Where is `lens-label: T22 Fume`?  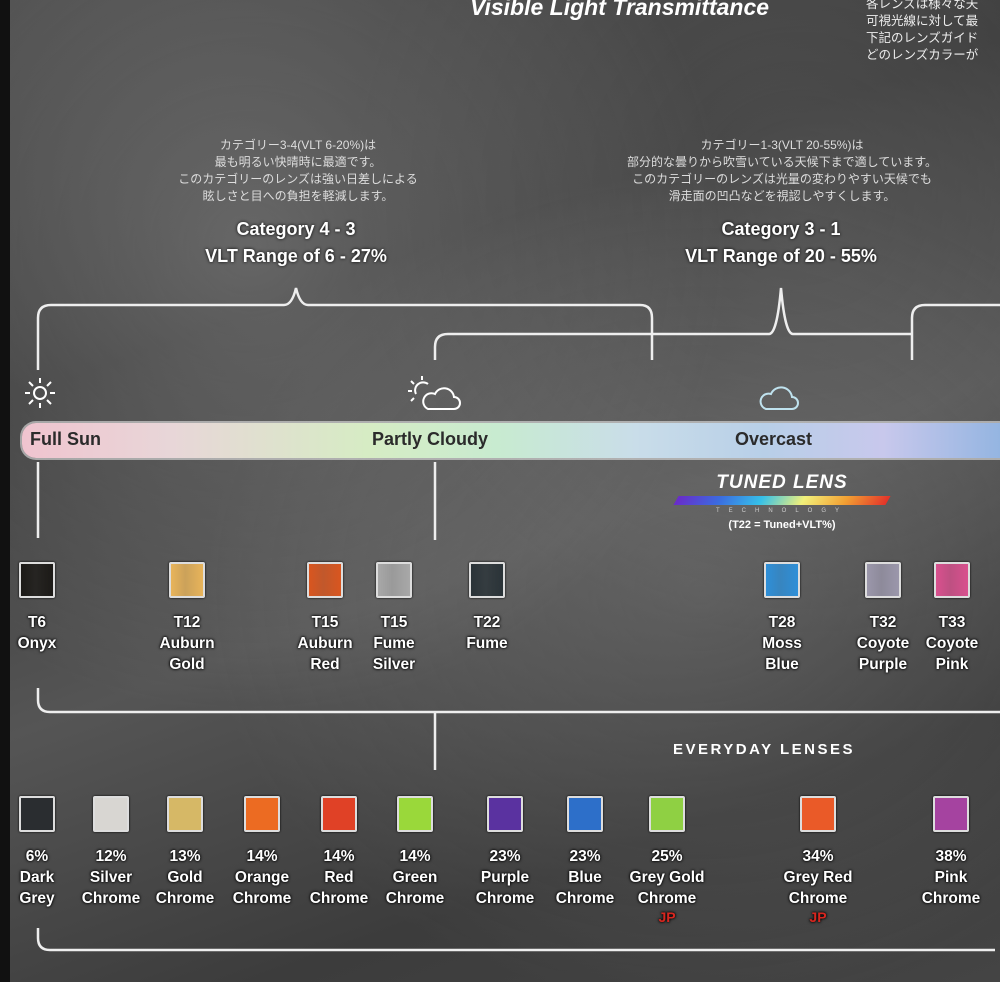
lens-label: T22 Fume is located at coordinates (486, 633).